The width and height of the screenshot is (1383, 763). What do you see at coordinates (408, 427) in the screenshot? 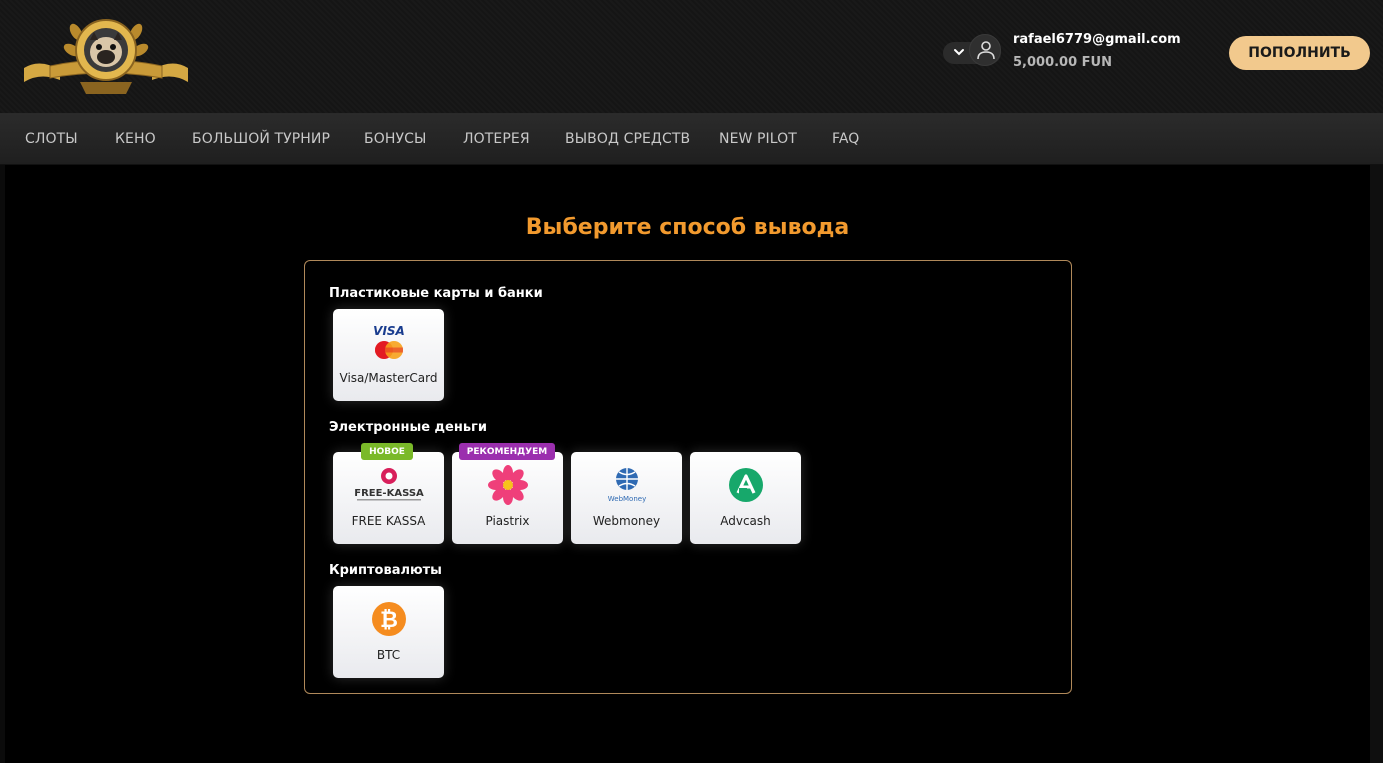
I see `section-title-e-money: Электронные деньги` at bounding box center [408, 427].